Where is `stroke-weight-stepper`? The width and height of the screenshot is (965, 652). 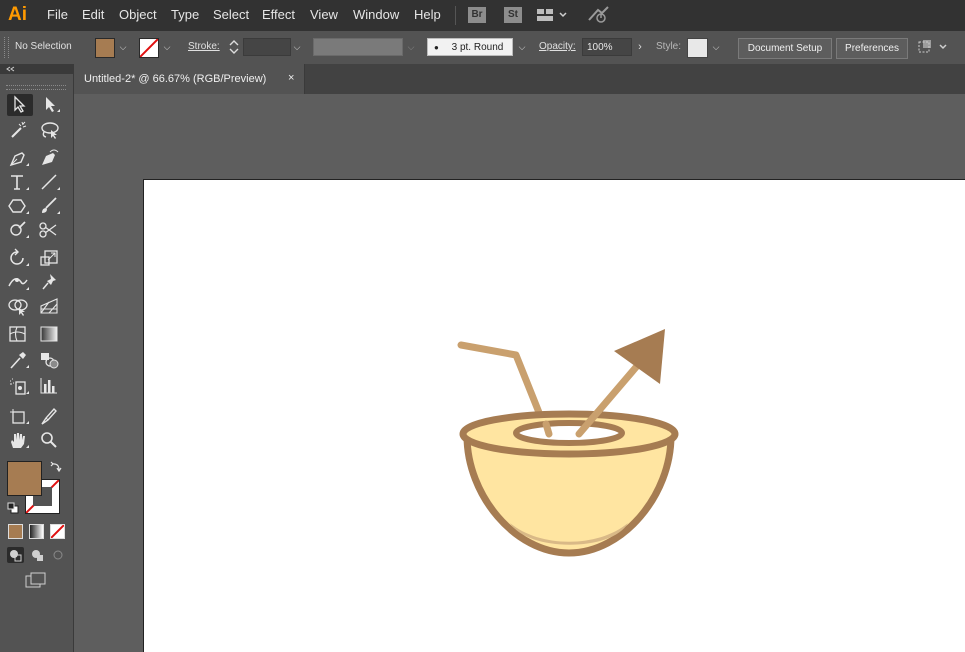 stroke-weight-stepper is located at coordinates (234, 47).